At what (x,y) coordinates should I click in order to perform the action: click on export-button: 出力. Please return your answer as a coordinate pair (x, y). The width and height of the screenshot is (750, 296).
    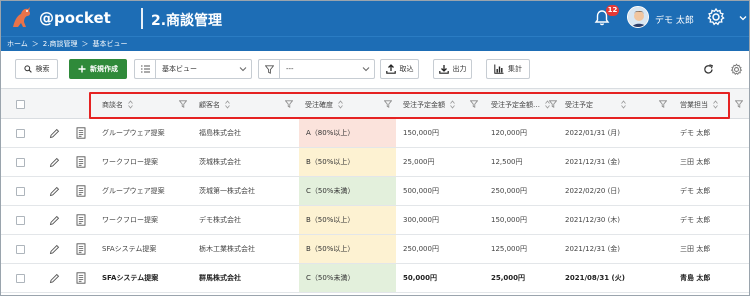
    Looking at the image, I should click on (452, 69).